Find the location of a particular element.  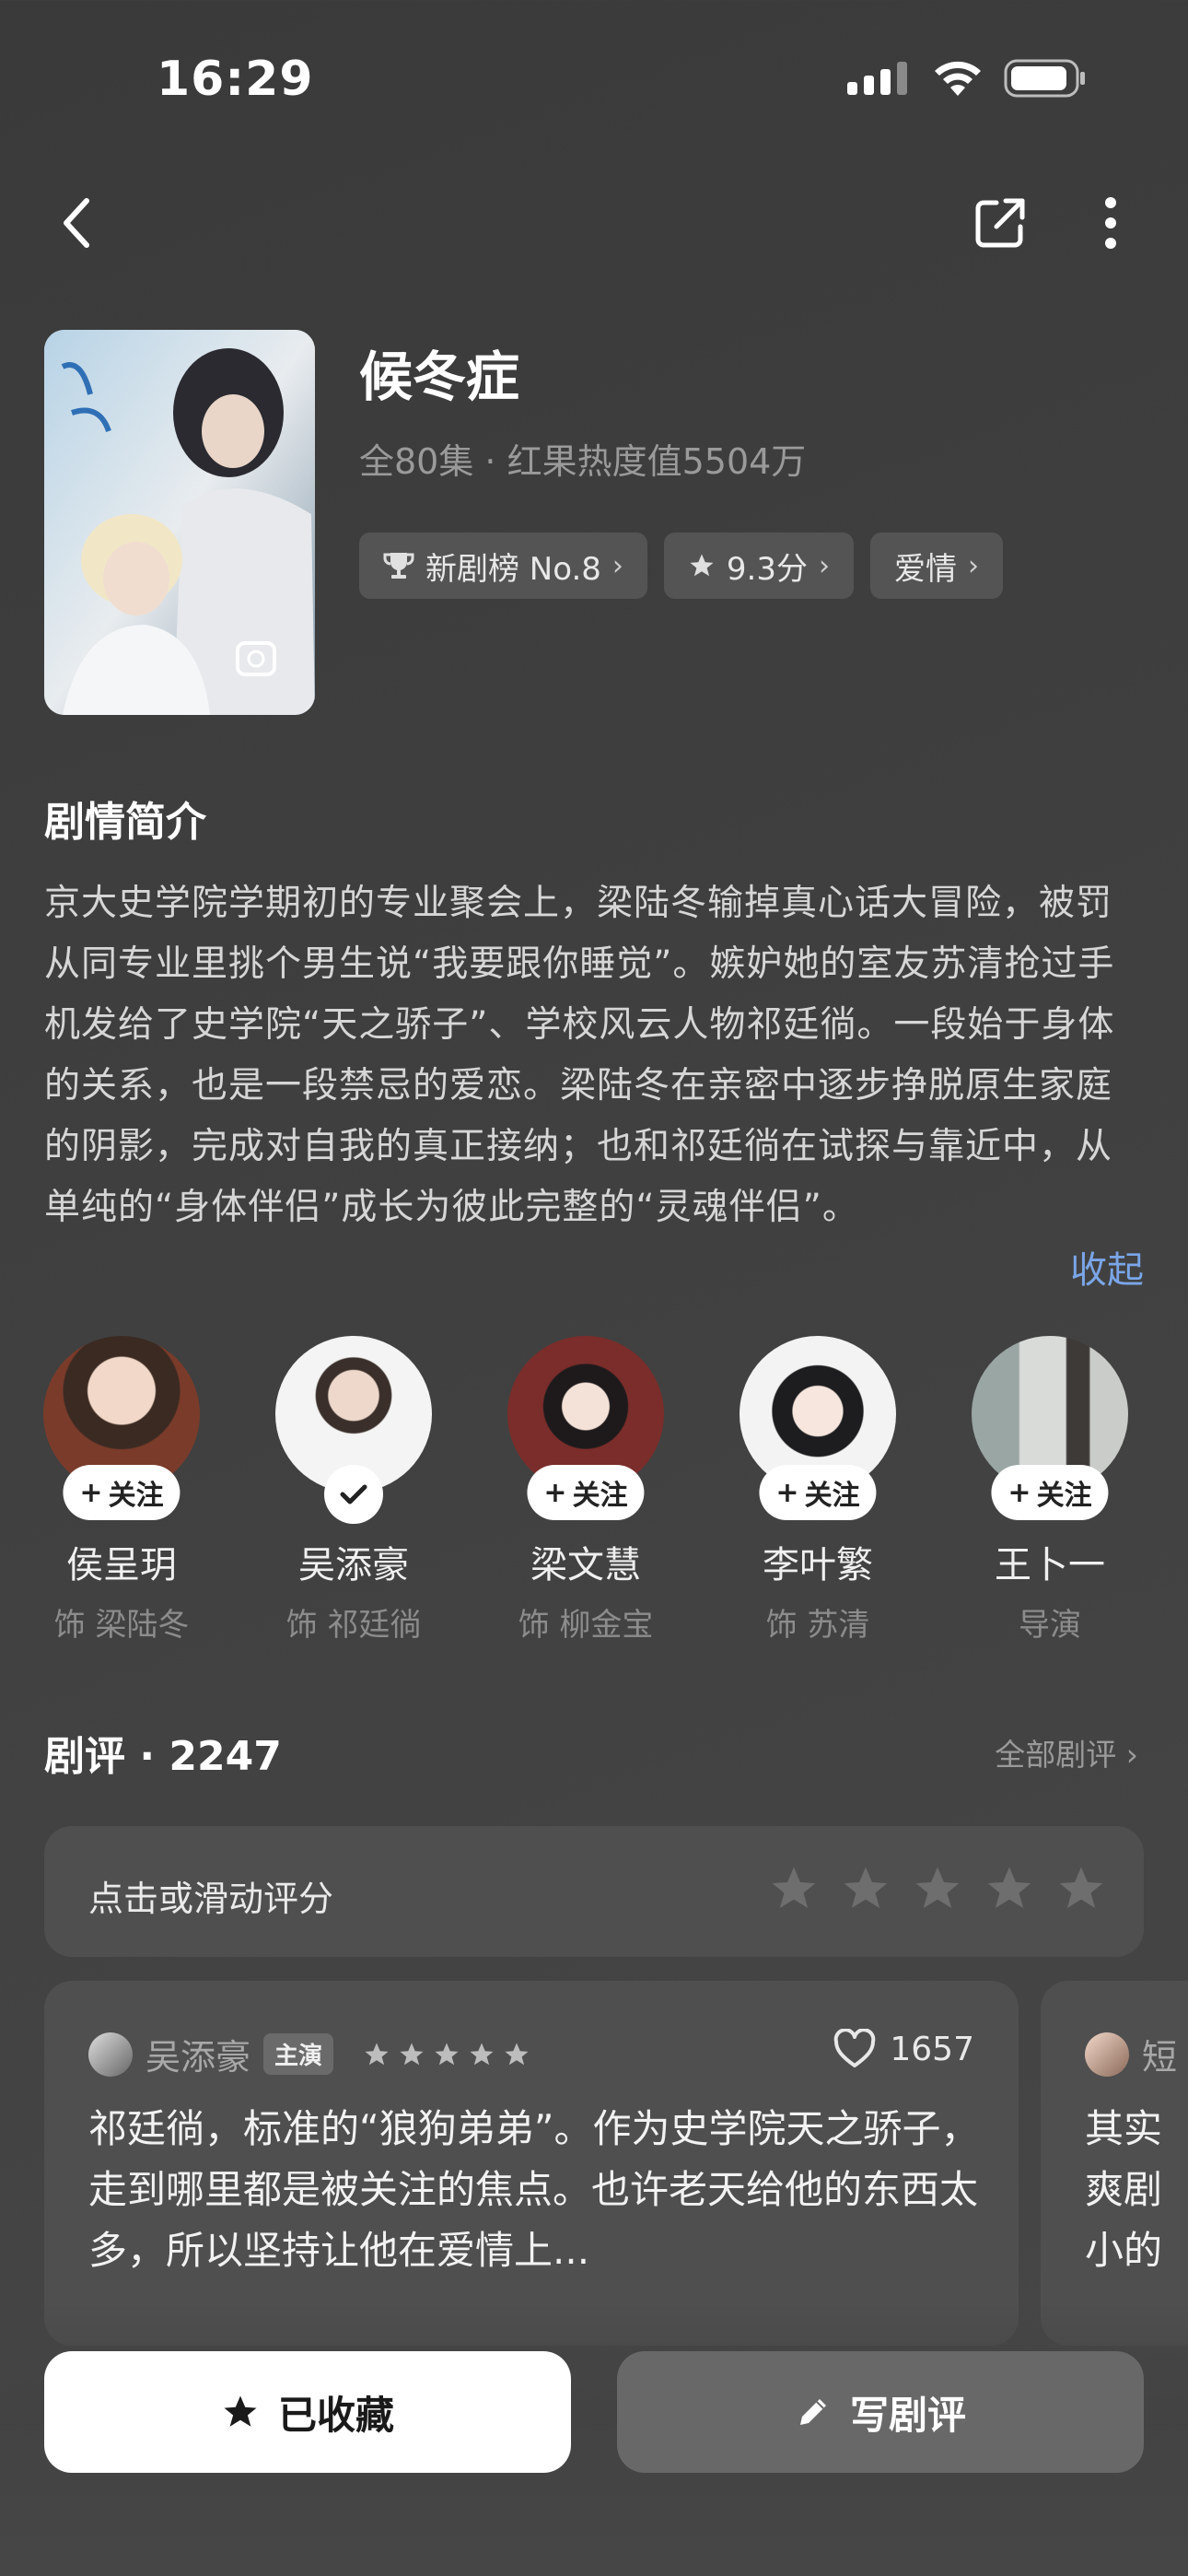

review-text: 其实 爽剧 小的 is located at coordinates (1124, 2189).